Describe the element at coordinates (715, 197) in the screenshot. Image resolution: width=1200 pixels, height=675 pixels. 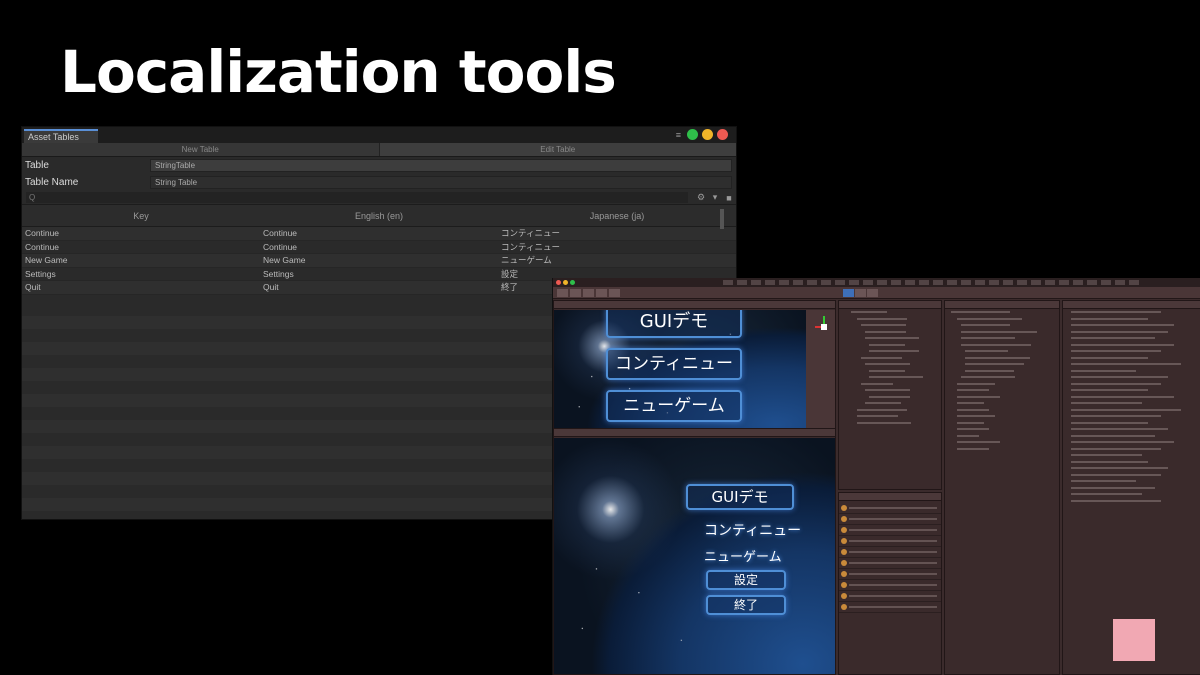
I see `dropdown-icon: ▾` at that location.